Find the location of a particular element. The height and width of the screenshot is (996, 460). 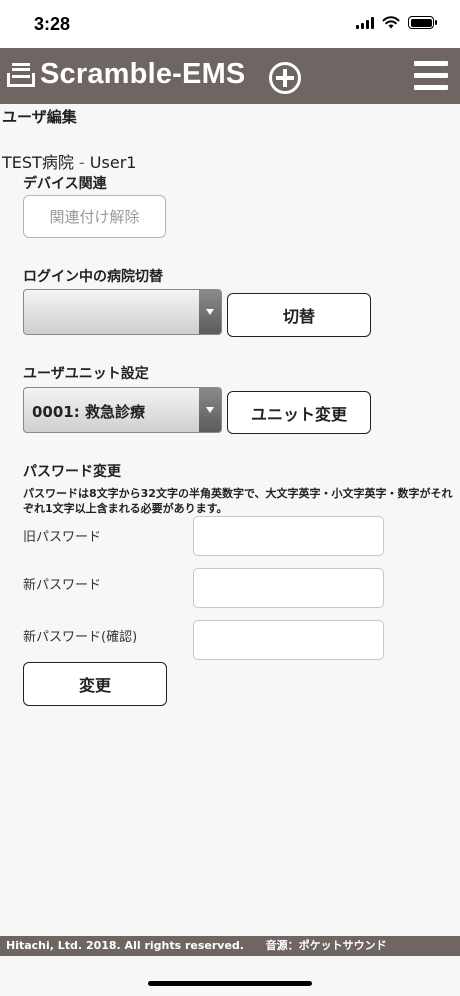

confirm-password-input is located at coordinates (288, 640).